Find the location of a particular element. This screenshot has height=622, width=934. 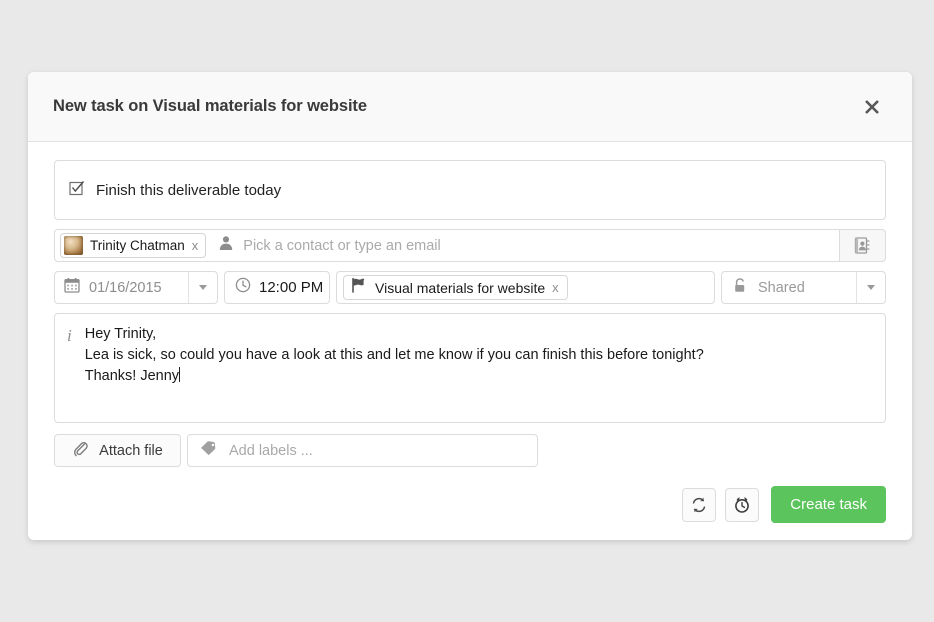

due-time-input: 12:00 PM is located at coordinates (277, 287).